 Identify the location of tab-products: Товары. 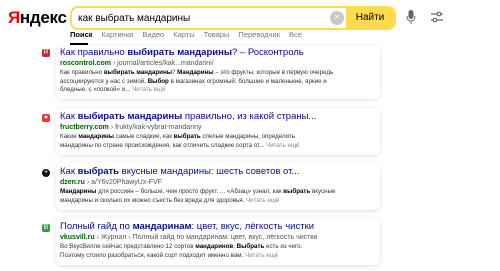
(217, 34).